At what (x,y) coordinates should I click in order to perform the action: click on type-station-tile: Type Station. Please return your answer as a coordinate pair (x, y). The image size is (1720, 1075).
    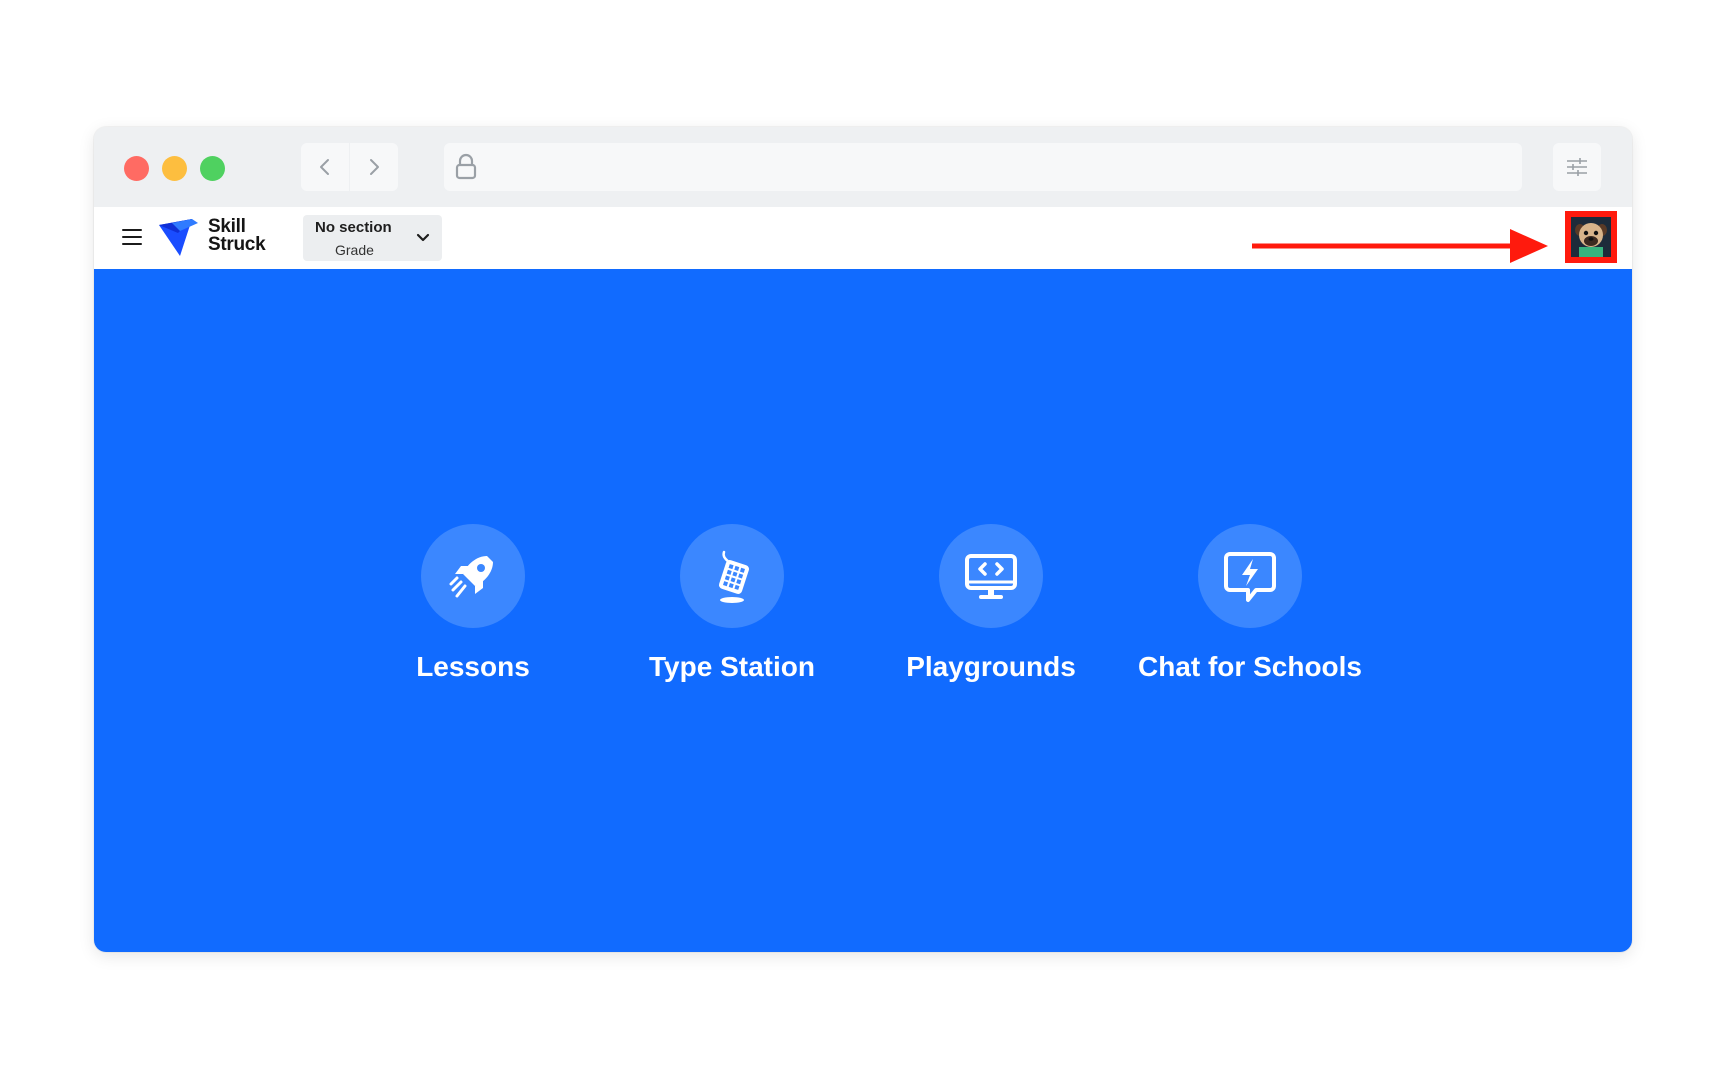
    Looking at the image, I should click on (732, 614).